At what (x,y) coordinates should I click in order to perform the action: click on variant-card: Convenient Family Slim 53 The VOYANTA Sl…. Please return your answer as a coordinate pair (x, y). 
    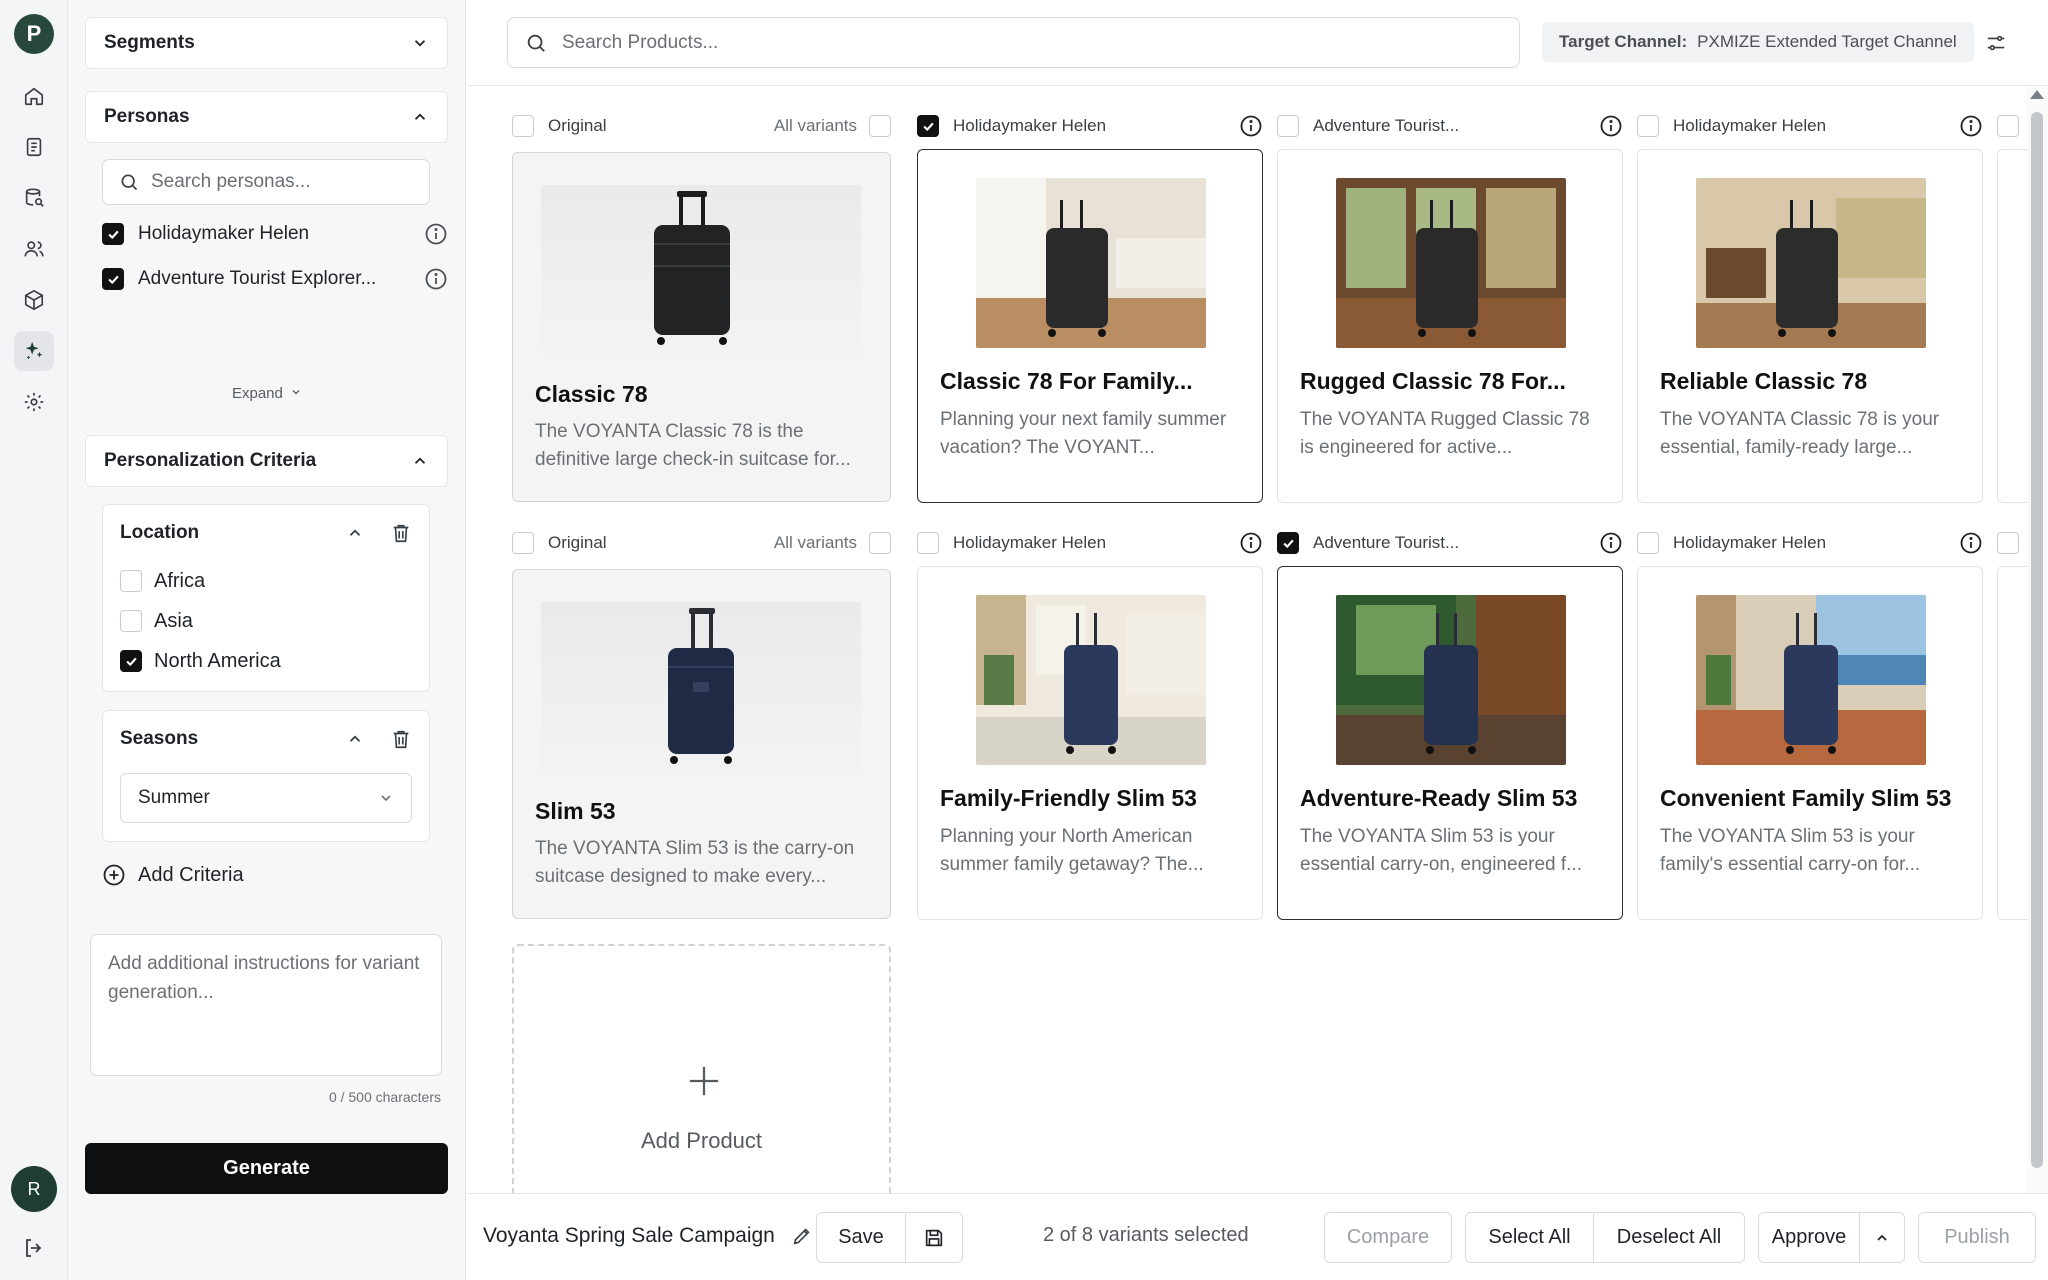
    Looking at the image, I should click on (1810, 743).